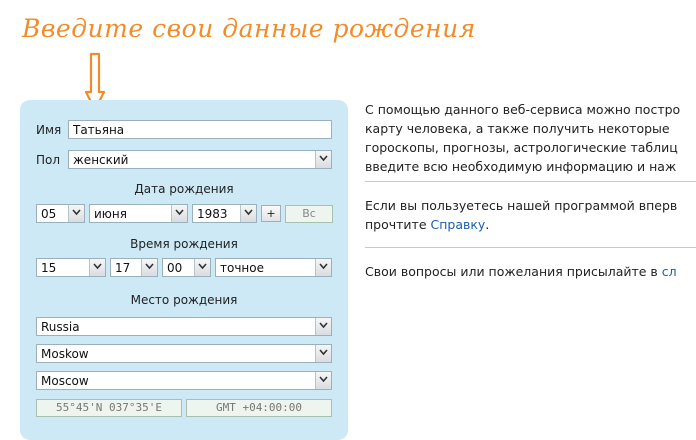 This screenshot has width=696, height=440. What do you see at coordinates (134, 267) in the screenshot?
I see `minute-select: 17` at bounding box center [134, 267].